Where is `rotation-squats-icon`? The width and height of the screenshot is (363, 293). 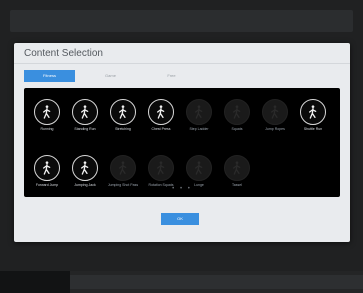 rotation-squats-icon is located at coordinates (161, 168).